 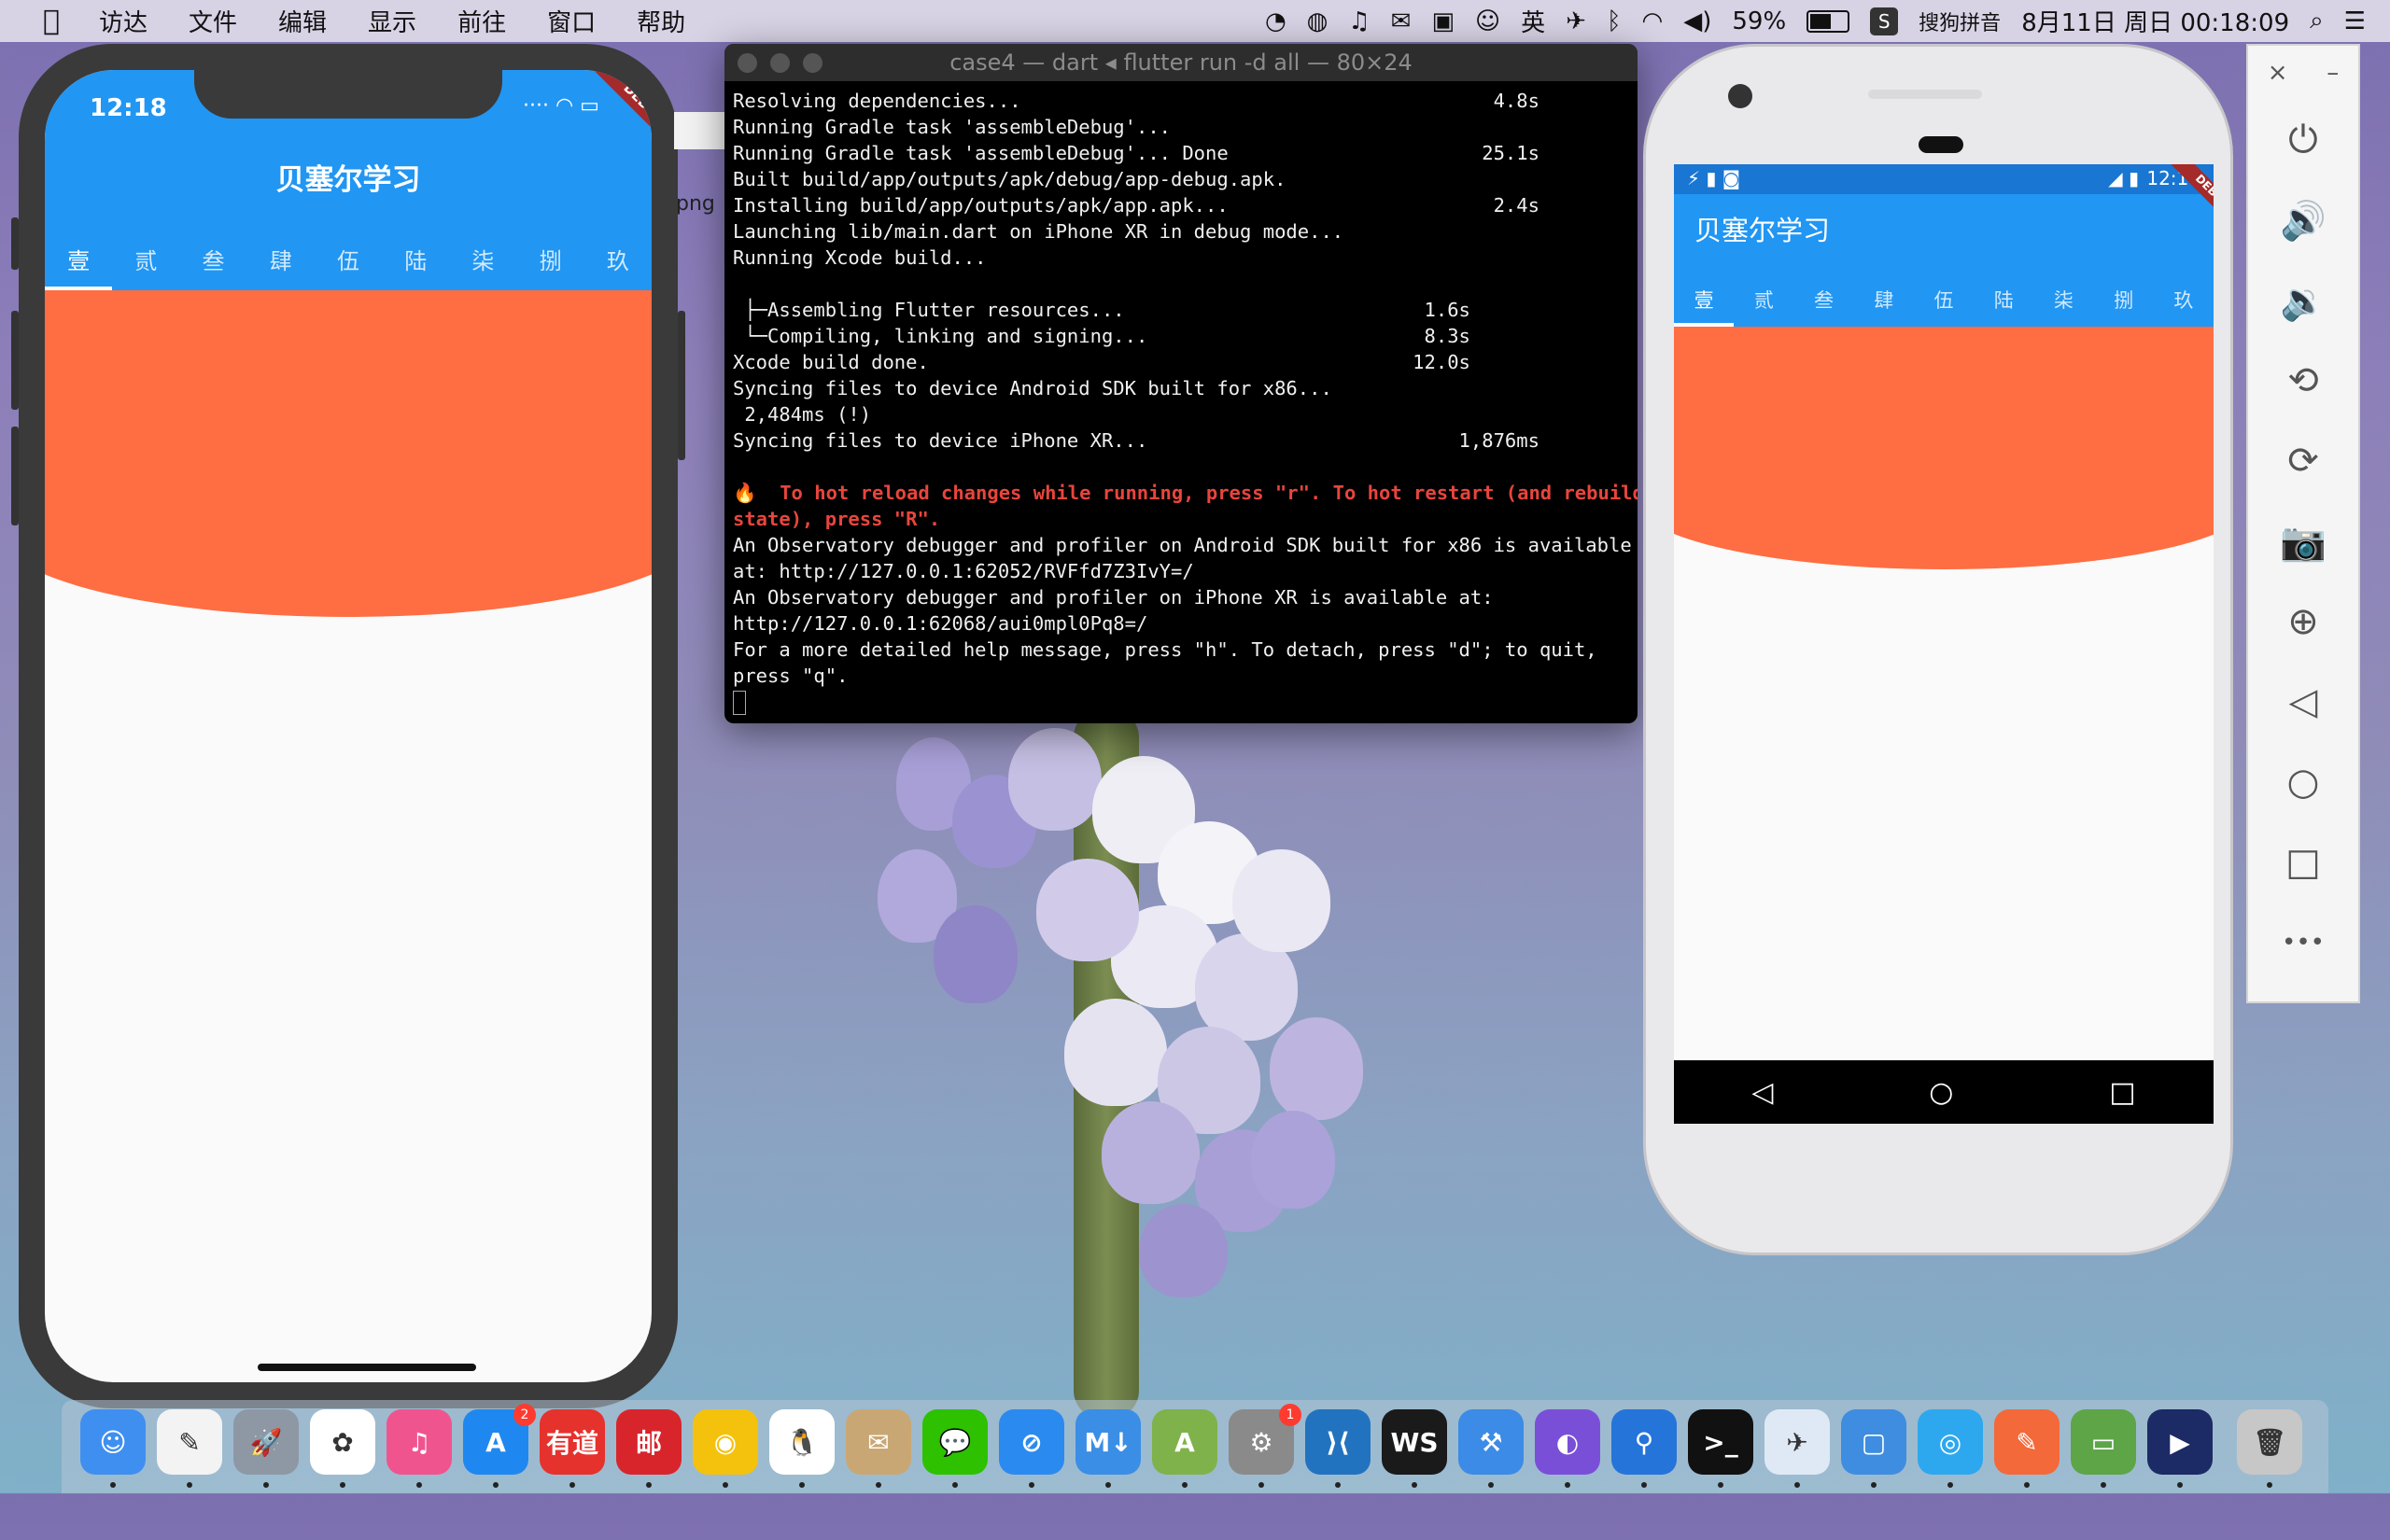 What do you see at coordinates (113, 1448) in the screenshot?
I see `dock-finder-icon: ☺` at bounding box center [113, 1448].